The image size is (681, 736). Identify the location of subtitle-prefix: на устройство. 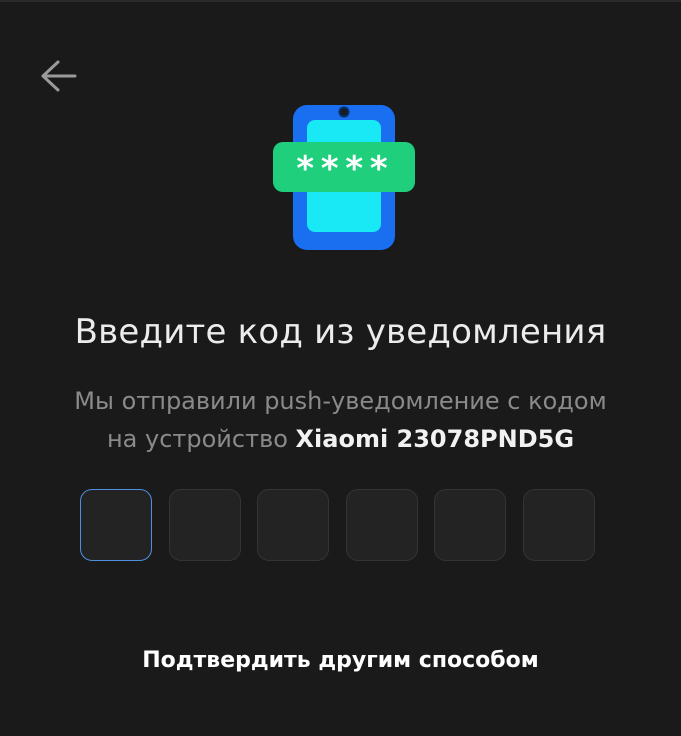
(201, 439).